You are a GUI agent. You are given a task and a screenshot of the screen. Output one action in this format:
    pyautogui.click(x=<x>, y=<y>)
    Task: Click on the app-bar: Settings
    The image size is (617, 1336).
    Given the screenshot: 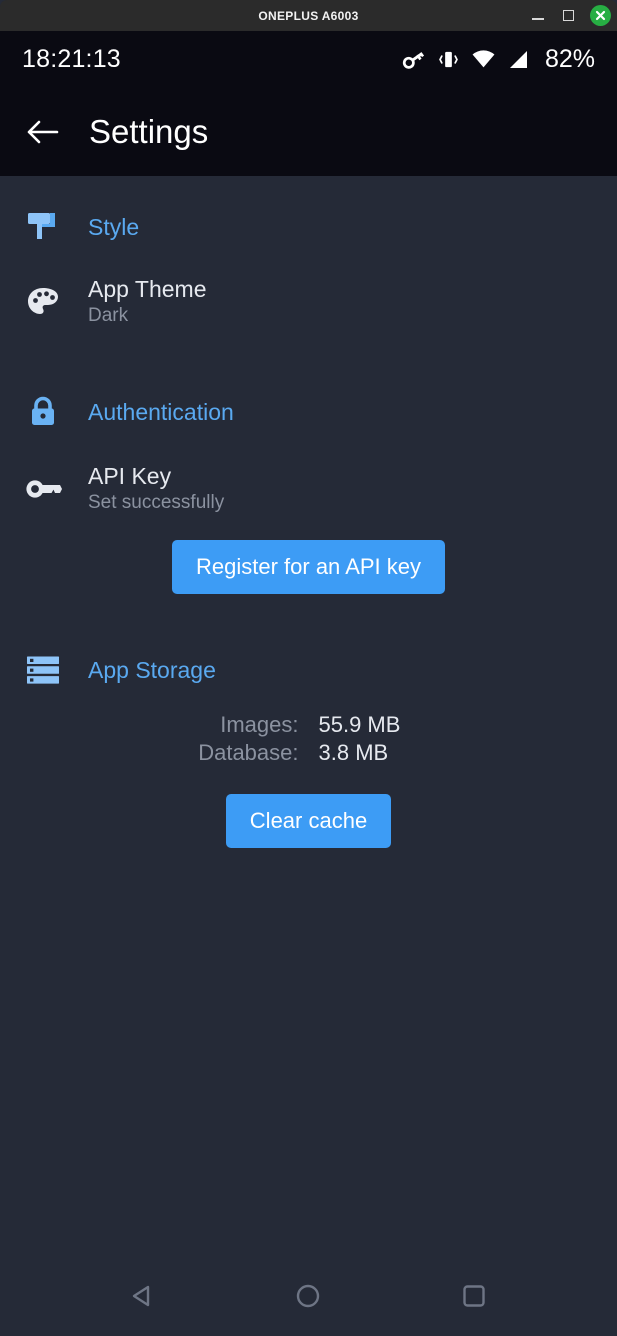 What is the action you would take?
    pyautogui.click(x=308, y=132)
    